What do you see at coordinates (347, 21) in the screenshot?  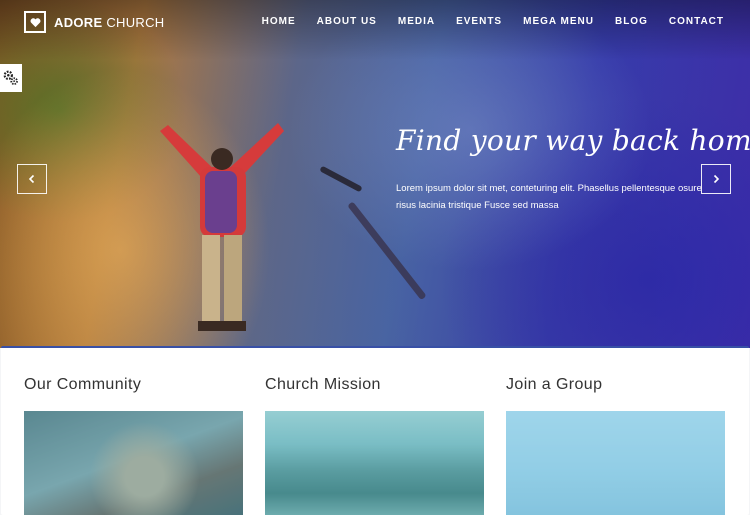 I see `nav-about-us: ABOUT US` at bounding box center [347, 21].